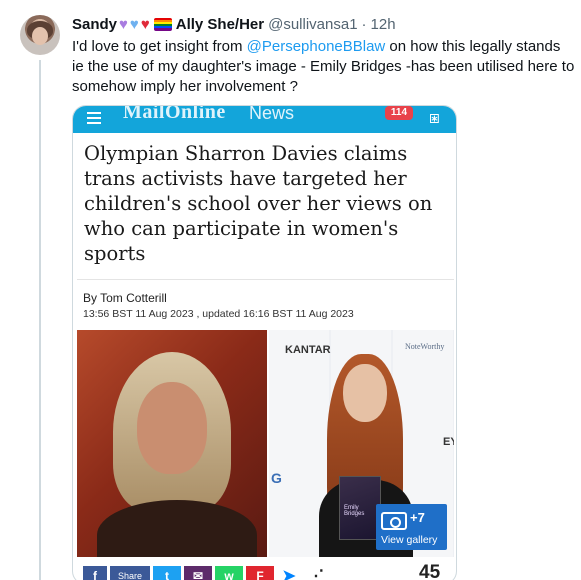  What do you see at coordinates (145, 24) in the screenshot?
I see `red-heart-icon: ♥` at bounding box center [145, 24].